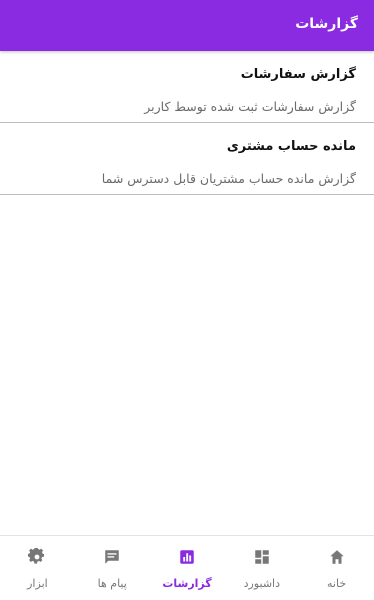 Image resolution: width=374 pixels, height=600 pixels. Describe the element at coordinates (337, 583) in the screenshot. I see `nav-label: خانه` at that location.